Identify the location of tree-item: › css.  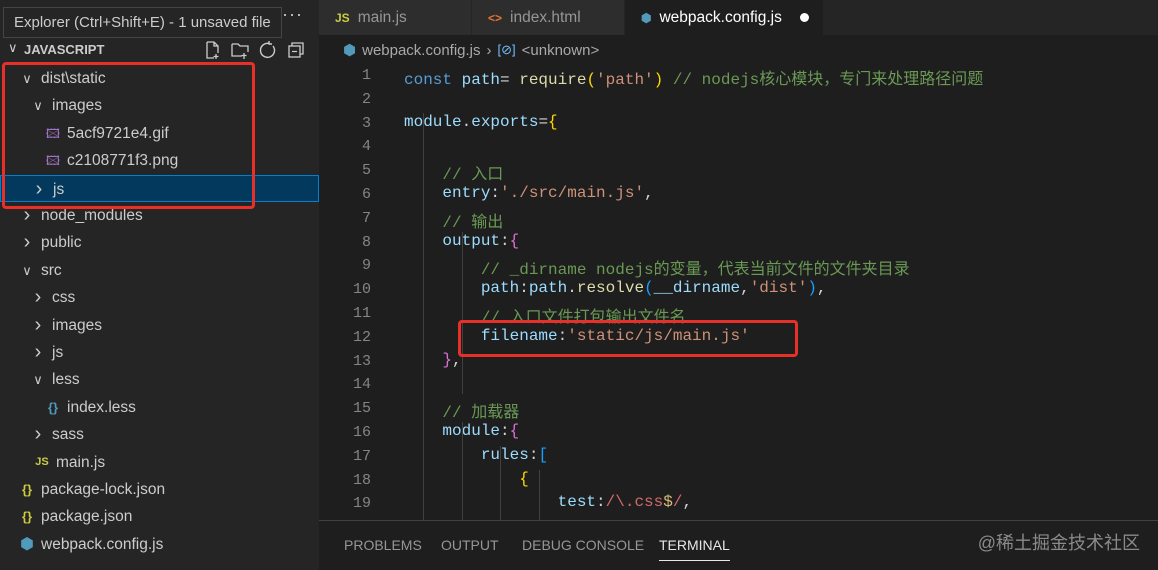
(159, 297).